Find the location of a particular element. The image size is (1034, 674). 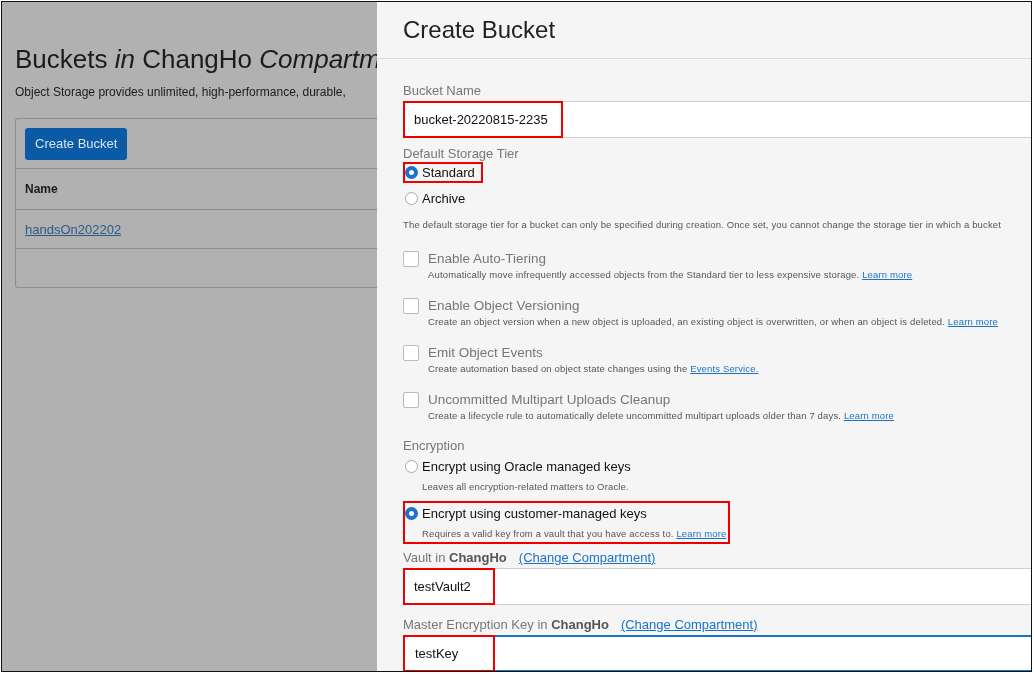

panel-title: Create Bucket is located at coordinates (480, 30).